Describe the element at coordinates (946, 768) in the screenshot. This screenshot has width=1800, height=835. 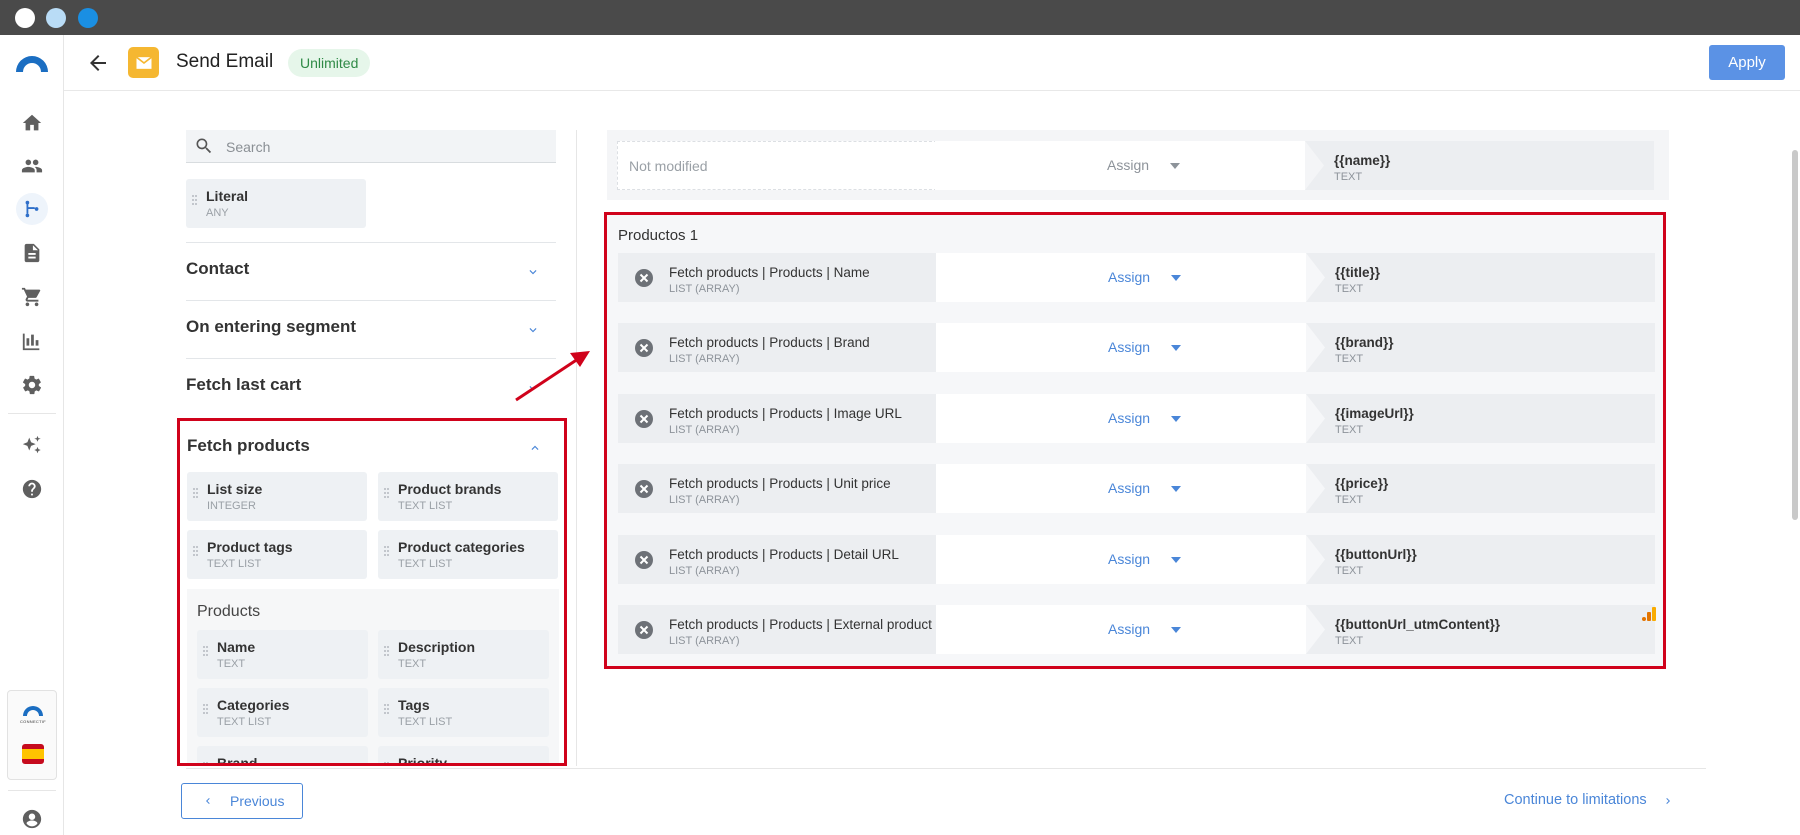
I see `footer-divider` at that location.